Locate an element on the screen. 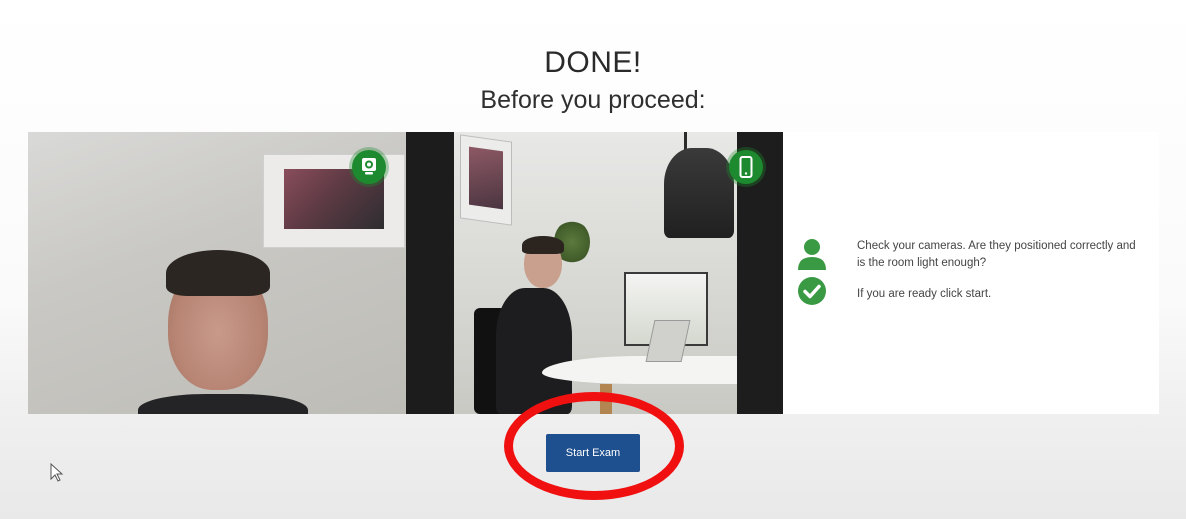 The width and height of the screenshot is (1186, 519). candidate-hair is located at coordinates (218, 273).